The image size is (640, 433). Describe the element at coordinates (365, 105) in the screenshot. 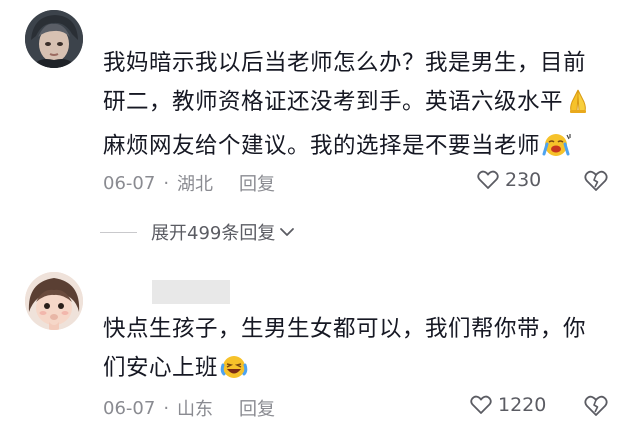

I see `comment-text-line: 研二，教师资格证还没考到手。英语六级水平` at that location.